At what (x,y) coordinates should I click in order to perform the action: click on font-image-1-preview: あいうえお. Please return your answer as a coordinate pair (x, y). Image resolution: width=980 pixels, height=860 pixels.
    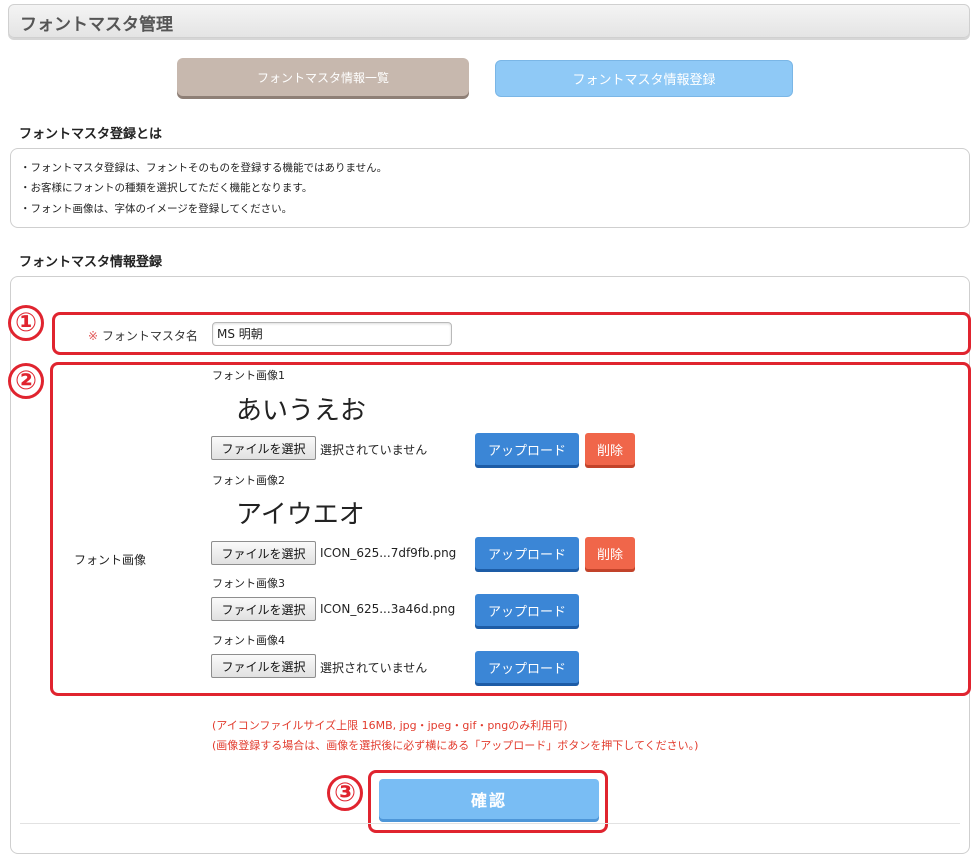
    Looking at the image, I should click on (301, 411).